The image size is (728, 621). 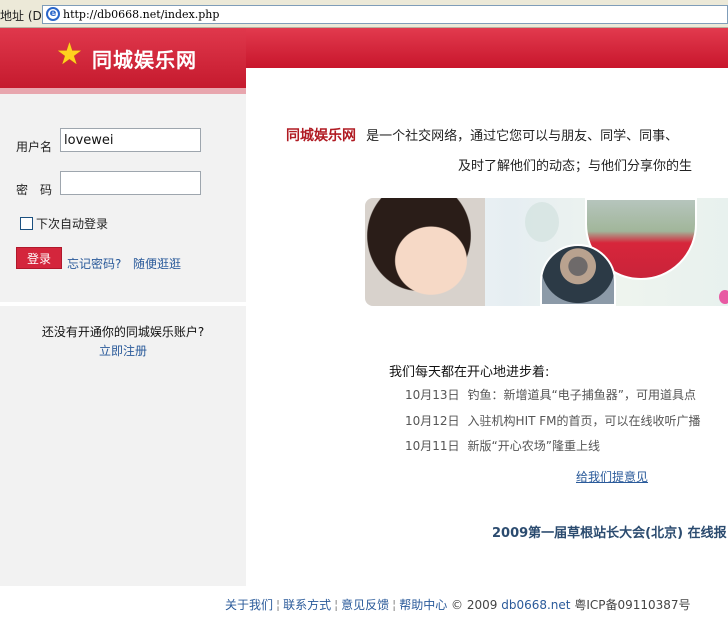 I want to click on news-title: 我们每天都在开心地进步着:, so click(x=469, y=372).